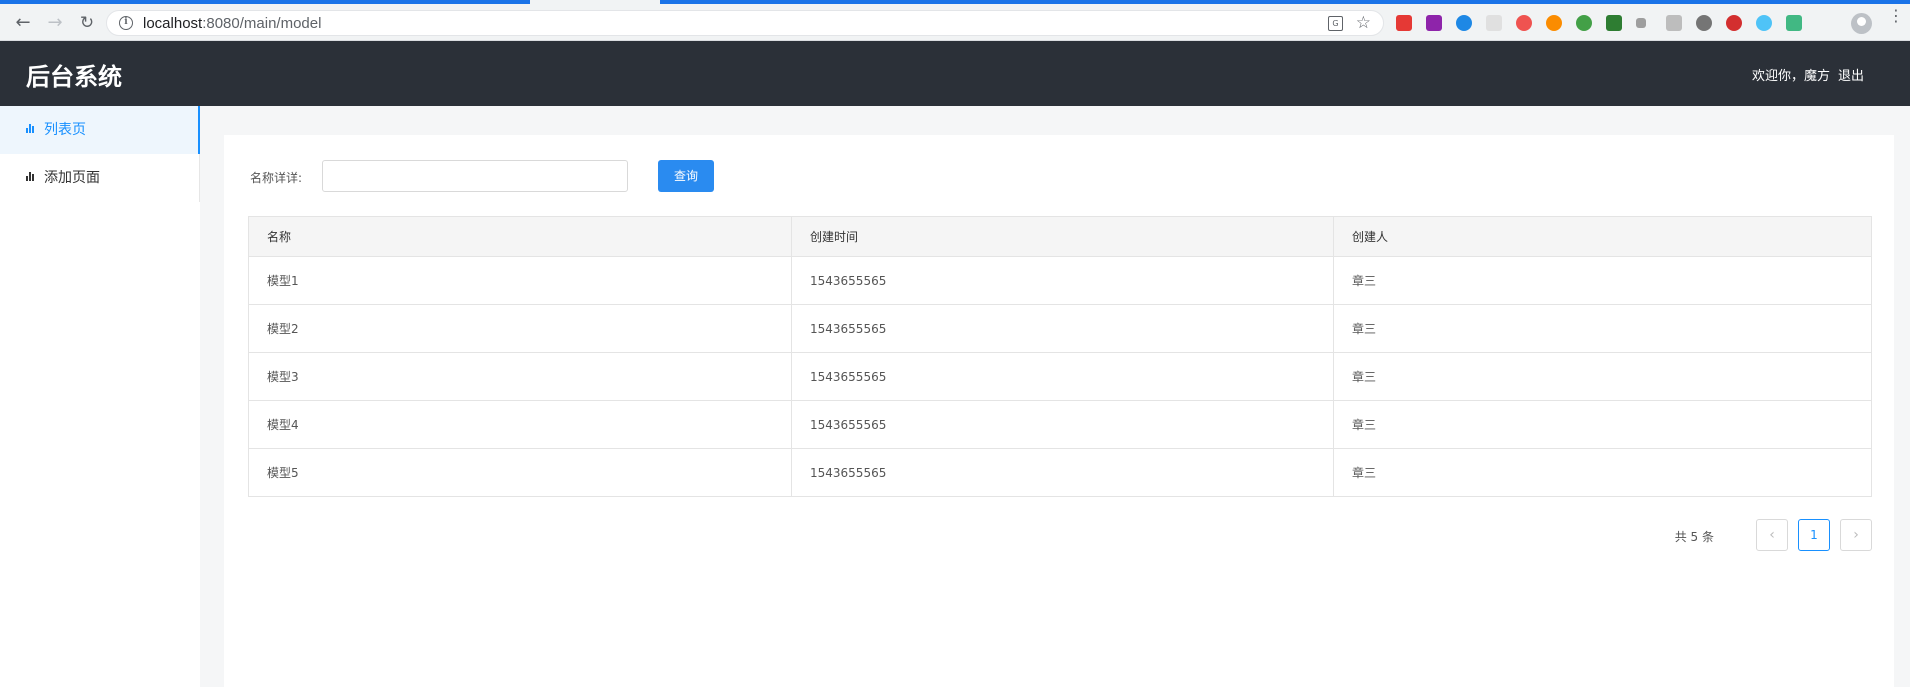 Image resolution: width=1910 pixels, height=687 pixels. Describe the element at coordinates (262, 23) in the screenshot. I see `url-path: :8080/main/model` at that location.